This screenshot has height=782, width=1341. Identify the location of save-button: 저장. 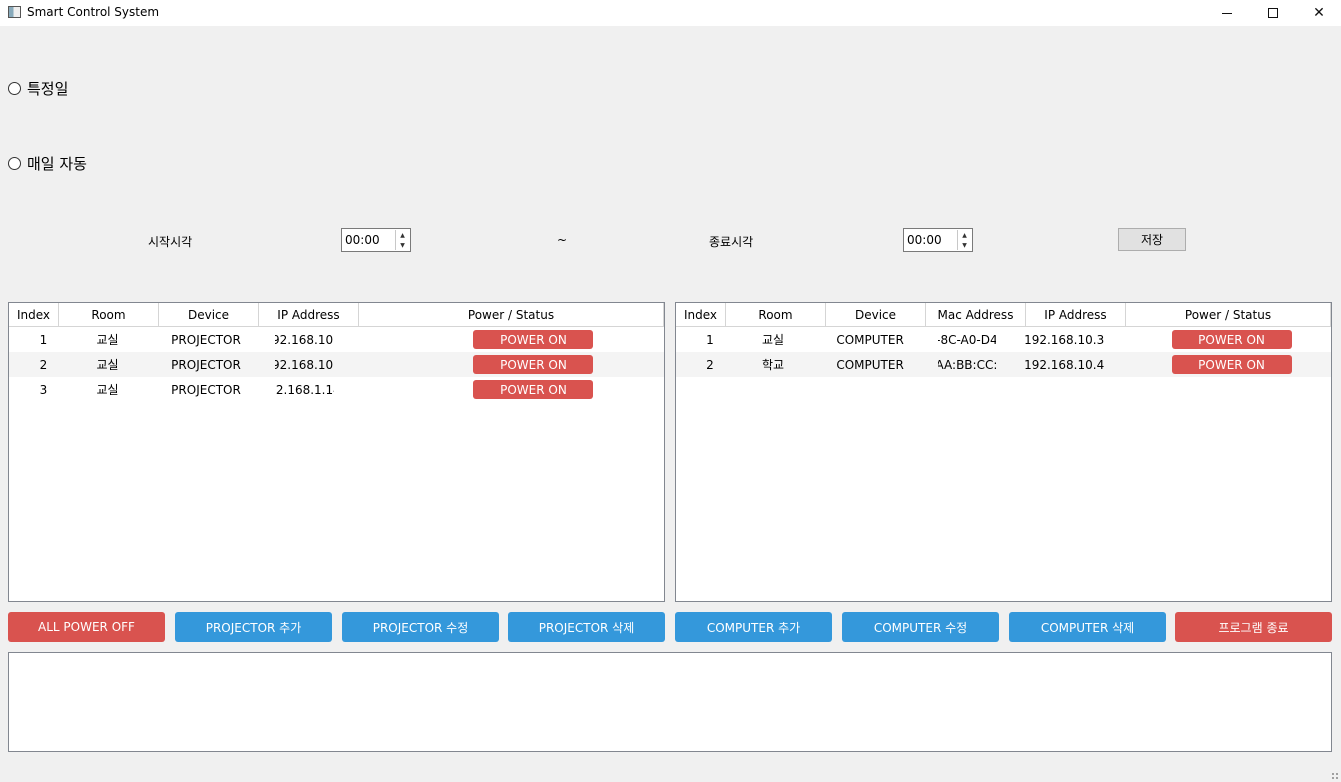
(1152, 239).